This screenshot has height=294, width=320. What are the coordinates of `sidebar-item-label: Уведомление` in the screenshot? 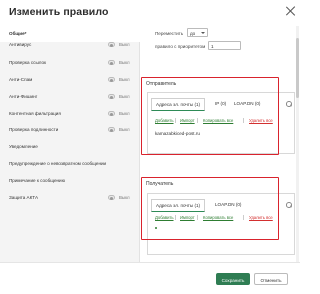 It's located at (23, 146).